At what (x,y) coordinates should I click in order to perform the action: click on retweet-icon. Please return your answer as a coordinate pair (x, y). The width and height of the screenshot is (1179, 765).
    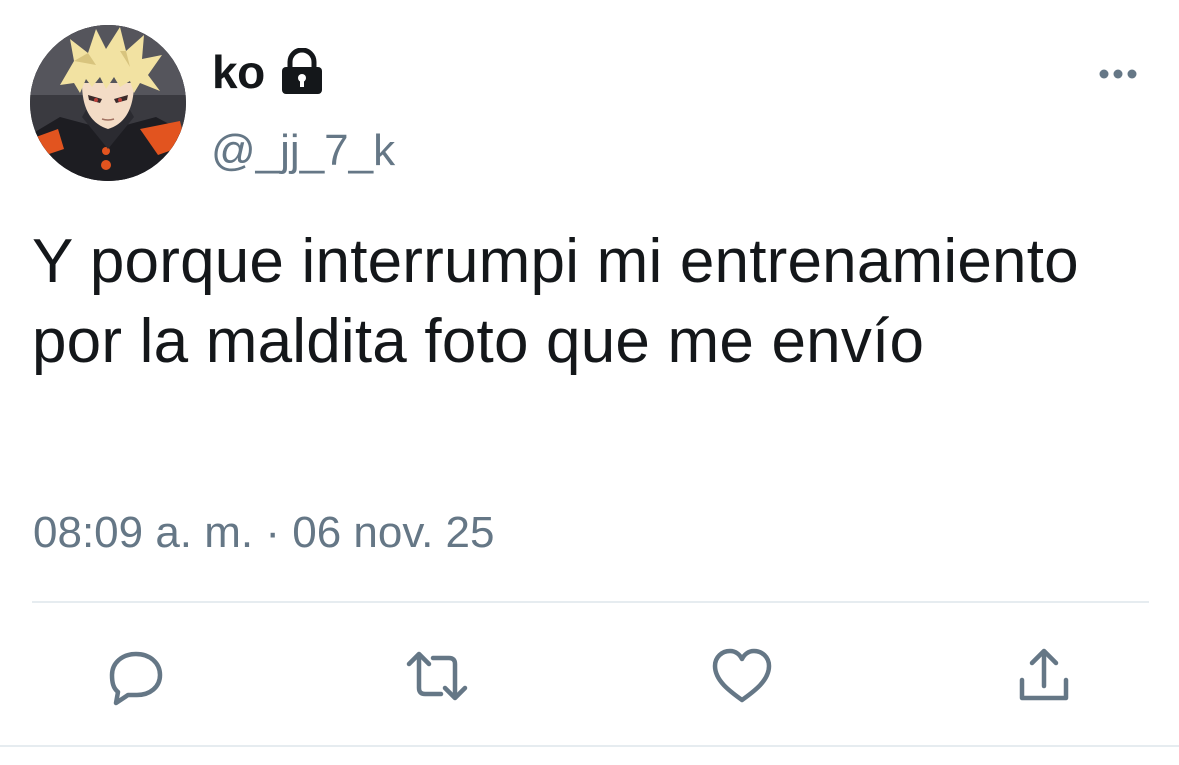
    Looking at the image, I should click on (437, 676).